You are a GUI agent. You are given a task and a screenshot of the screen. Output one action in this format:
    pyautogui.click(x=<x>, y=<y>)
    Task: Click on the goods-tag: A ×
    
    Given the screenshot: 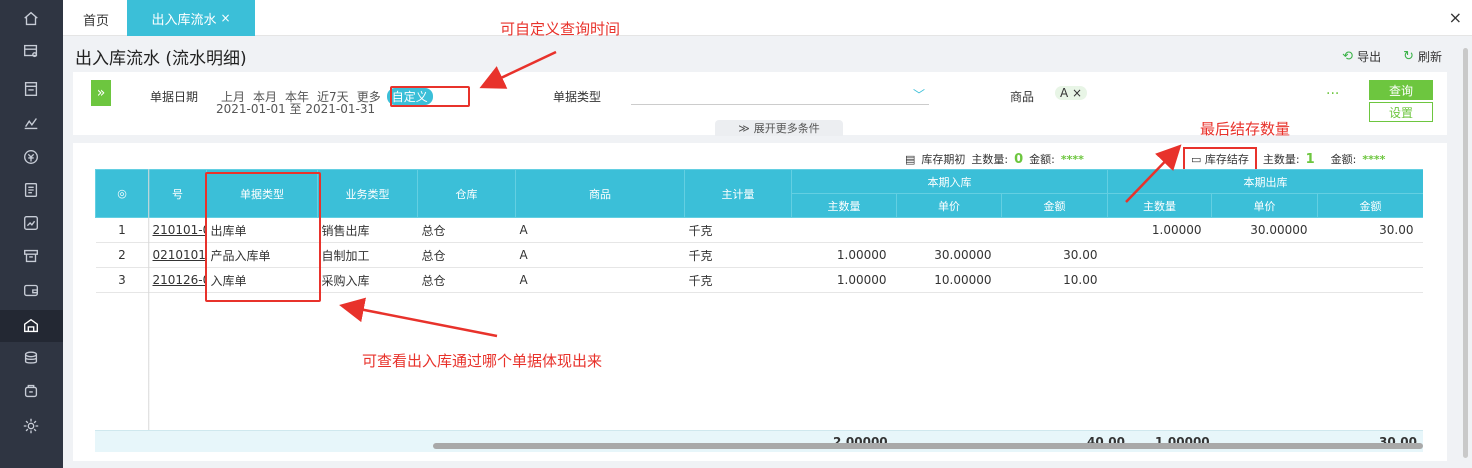 What is the action you would take?
    pyautogui.click(x=1071, y=93)
    